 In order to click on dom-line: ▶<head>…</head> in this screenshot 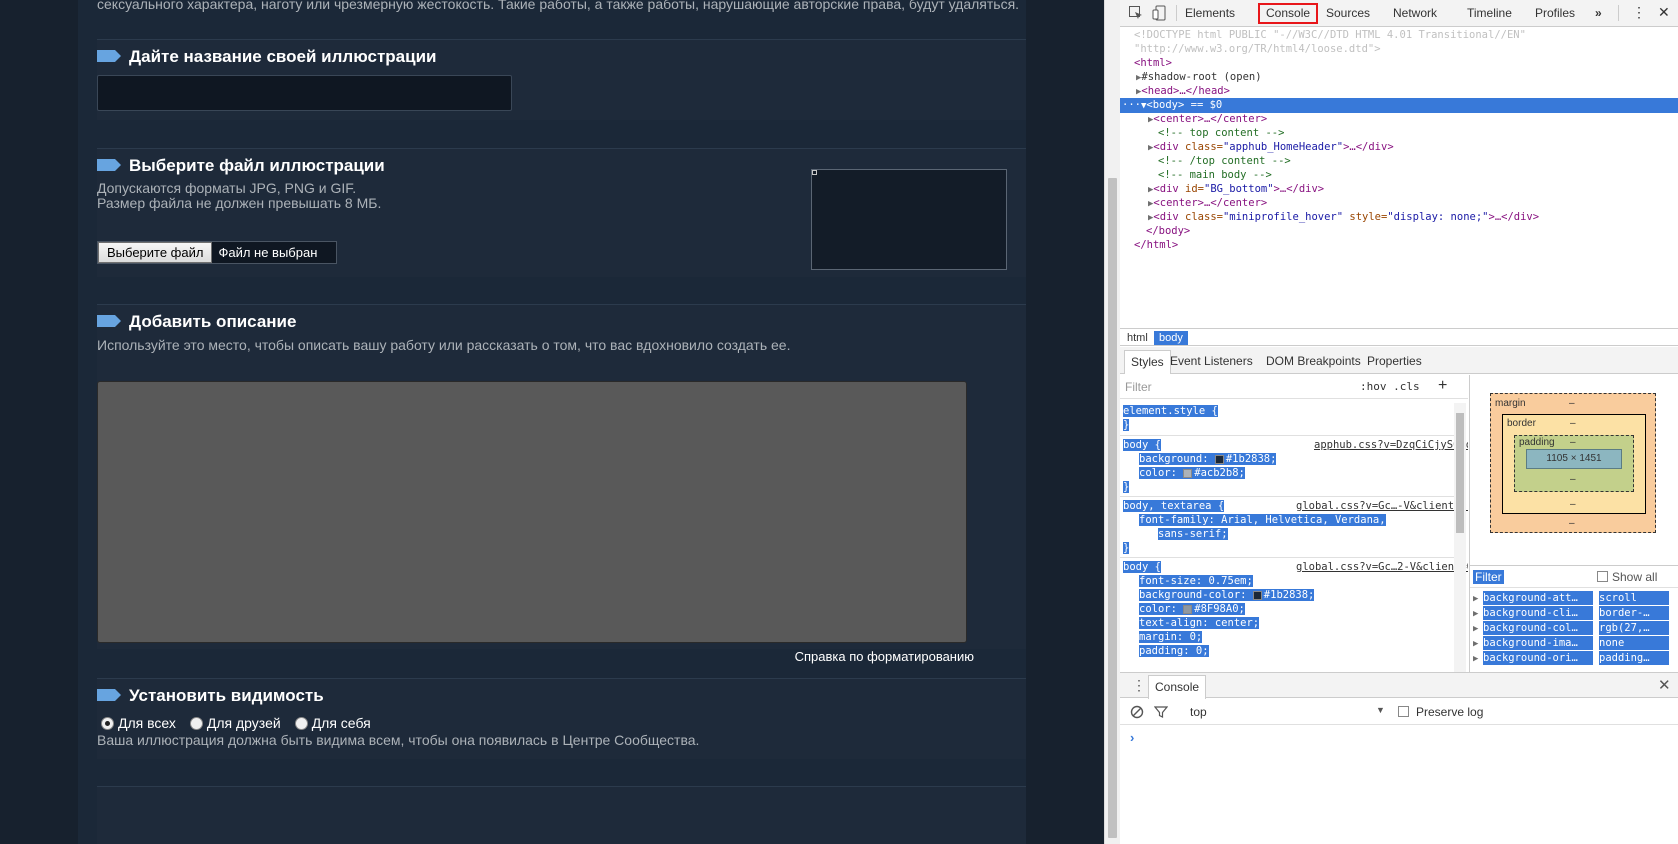, I will do `click(1399, 91)`.